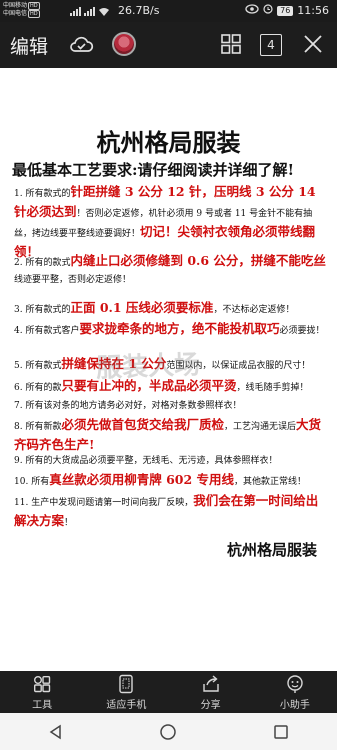  What do you see at coordinates (21, 503) in the screenshot?
I see `item-number: 11.` at bounding box center [21, 503].